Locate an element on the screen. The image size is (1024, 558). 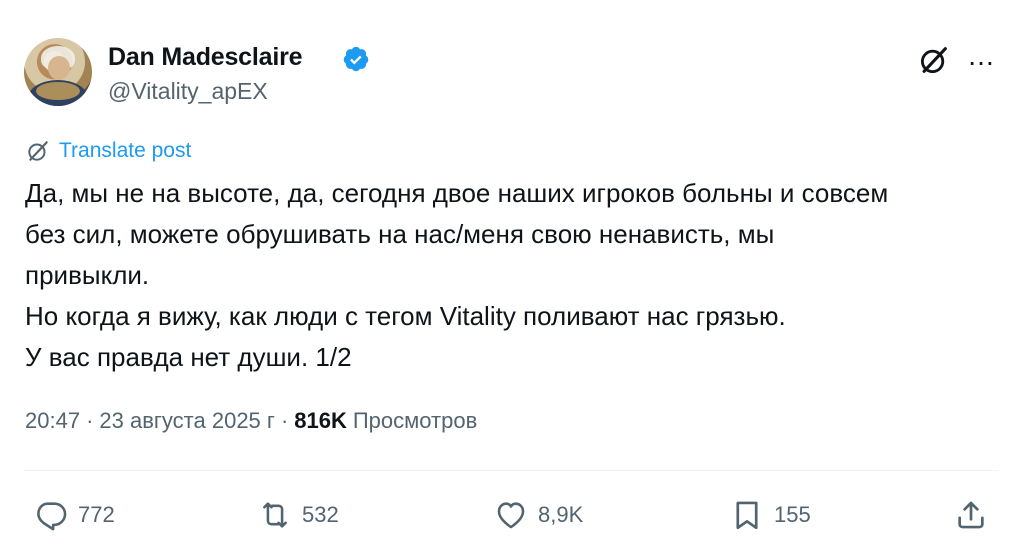
reply-button: 772 is located at coordinates (74, 515).